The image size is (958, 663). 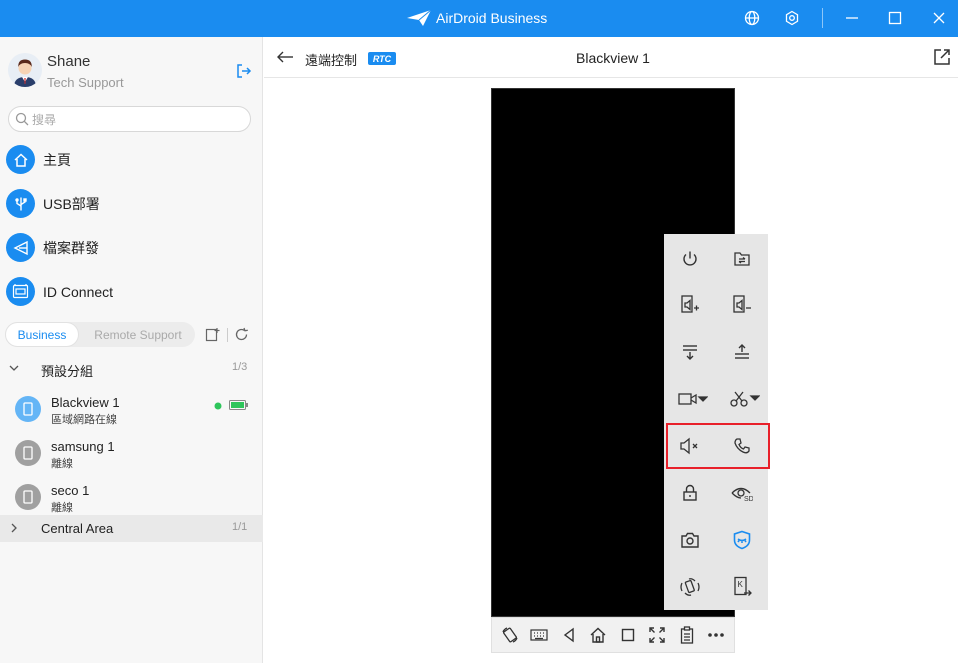 I want to click on add-group-icon, so click(x=212, y=337).